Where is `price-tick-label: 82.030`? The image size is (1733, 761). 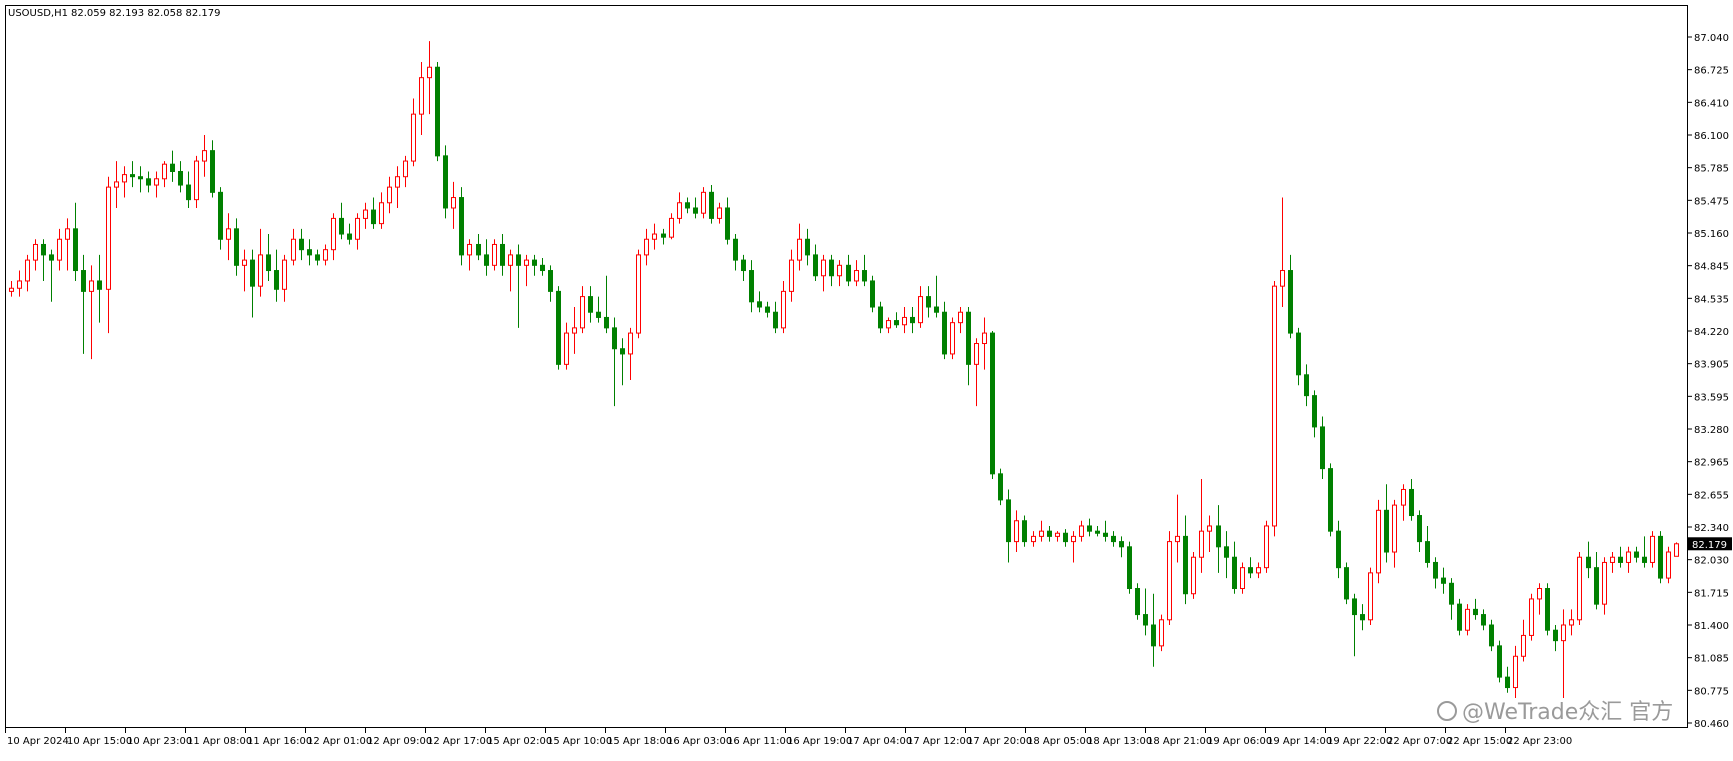
price-tick-label: 82.030 is located at coordinates (1711, 561).